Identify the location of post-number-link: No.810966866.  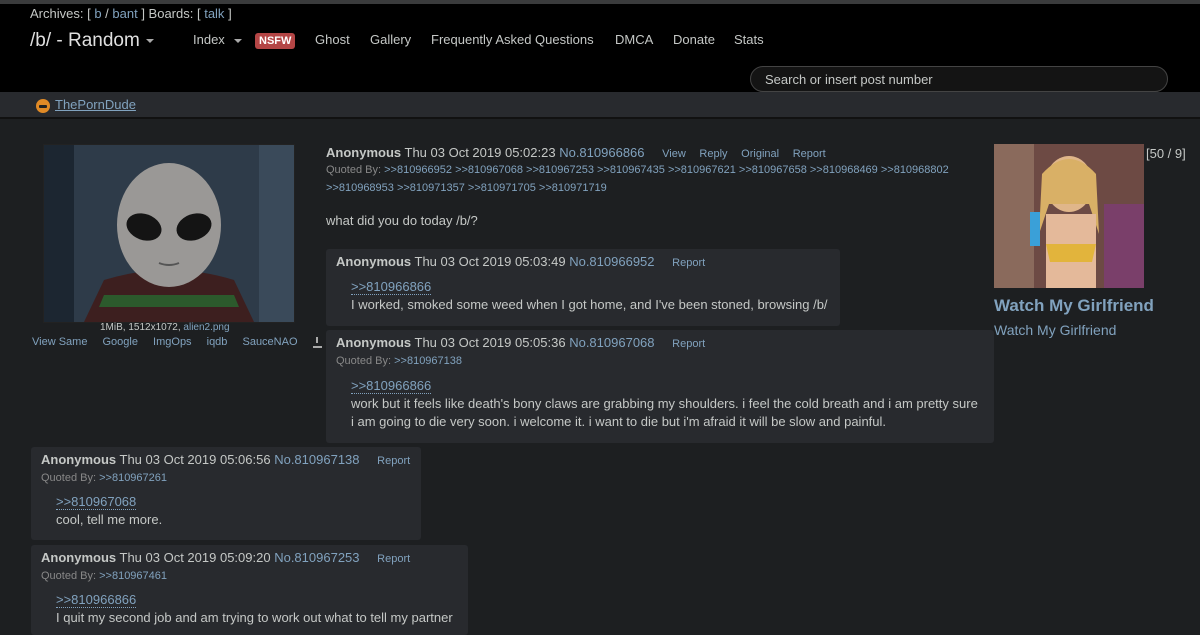
(601, 152).